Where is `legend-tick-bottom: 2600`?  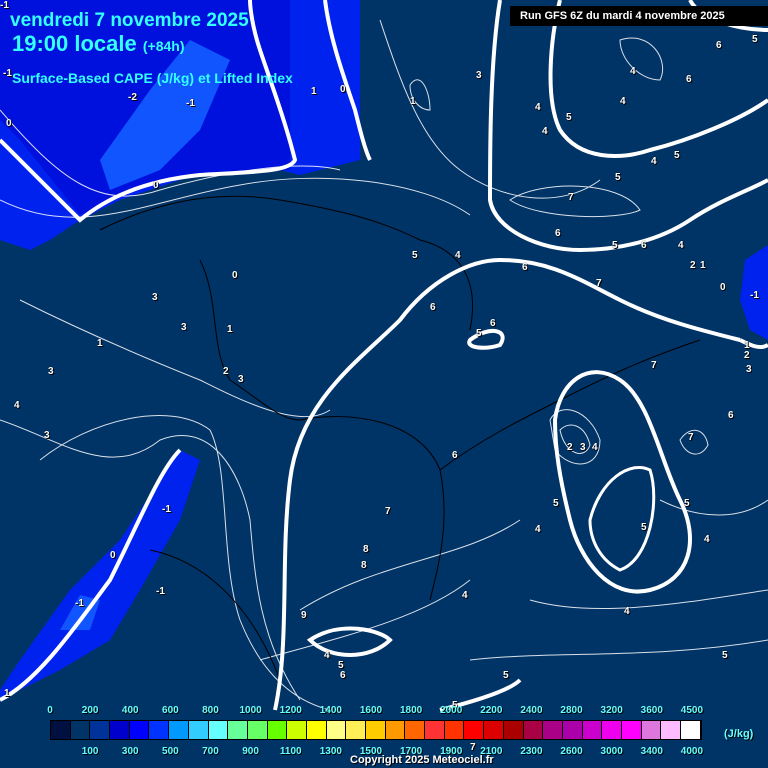
legend-tick-bottom: 2600 is located at coordinates (571, 751).